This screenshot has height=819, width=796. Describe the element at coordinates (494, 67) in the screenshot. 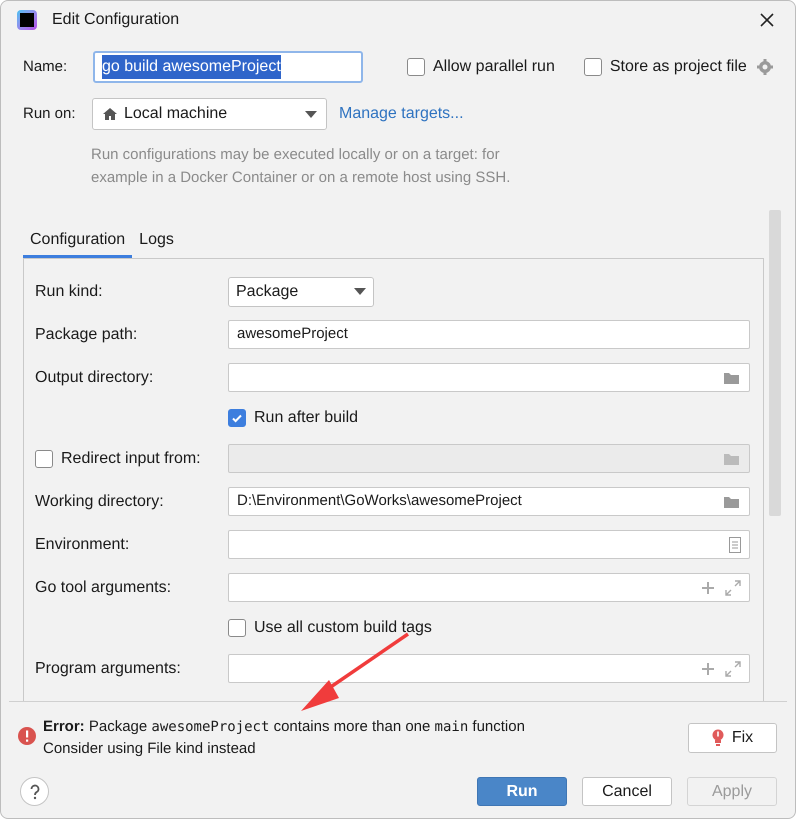

I see `checkbox-label: Allow parallel run` at that location.